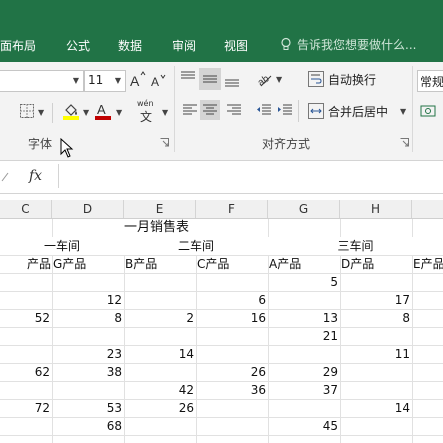  What do you see at coordinates (26, 372) in the screenshot?
I see `cell-c: 62` at bounding box center [26, 372].